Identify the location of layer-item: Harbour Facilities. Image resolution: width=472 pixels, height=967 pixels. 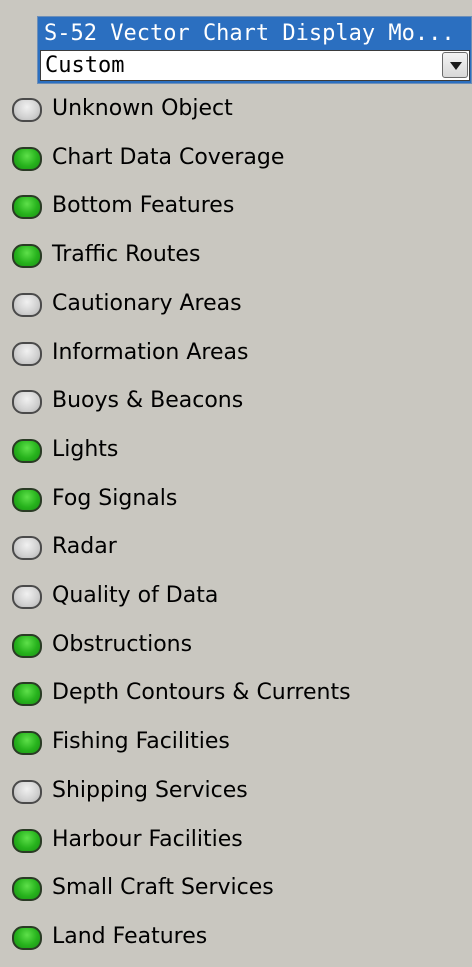
(240, 838).